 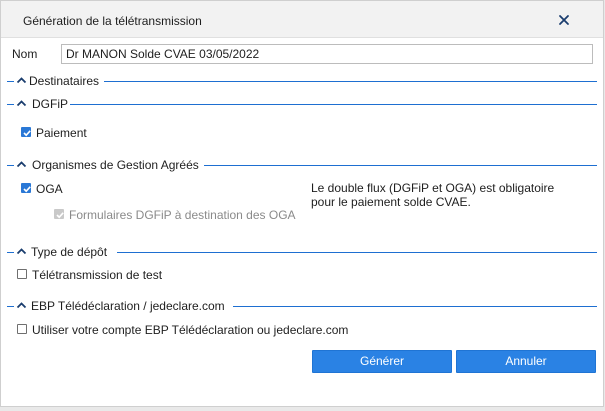 I want to click on name-input, so click(x=327, y=54).